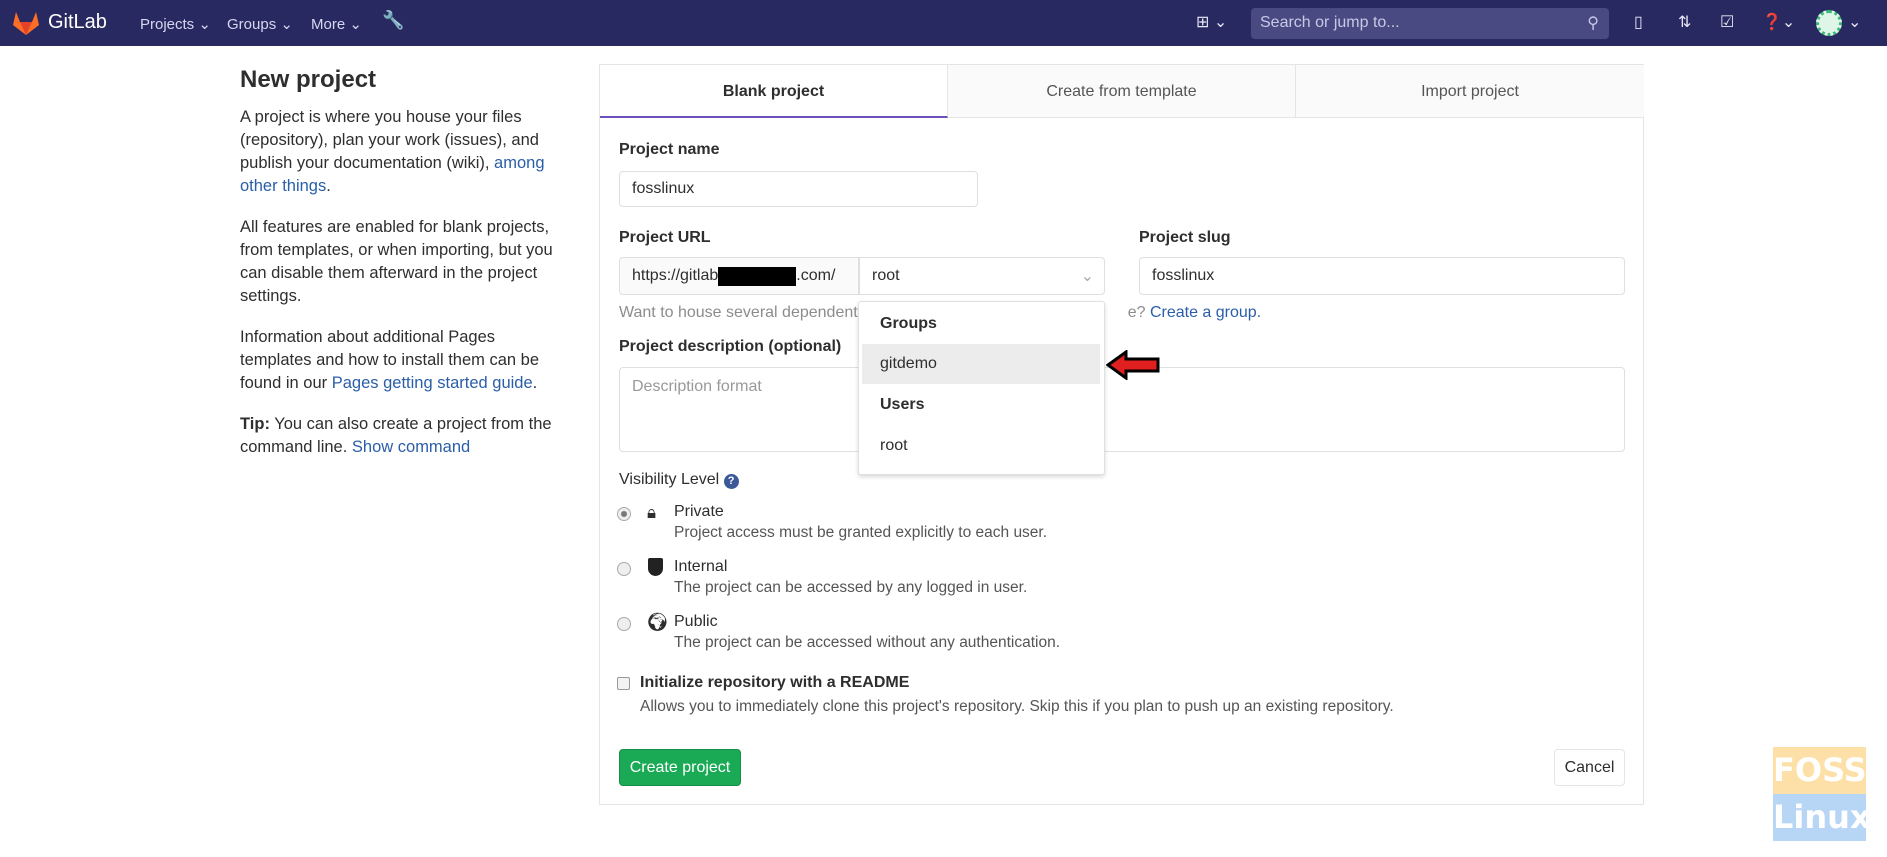 This screenshot has height=857, width=1887. I want to click on question-help-icon: ?, so click(731, 481).